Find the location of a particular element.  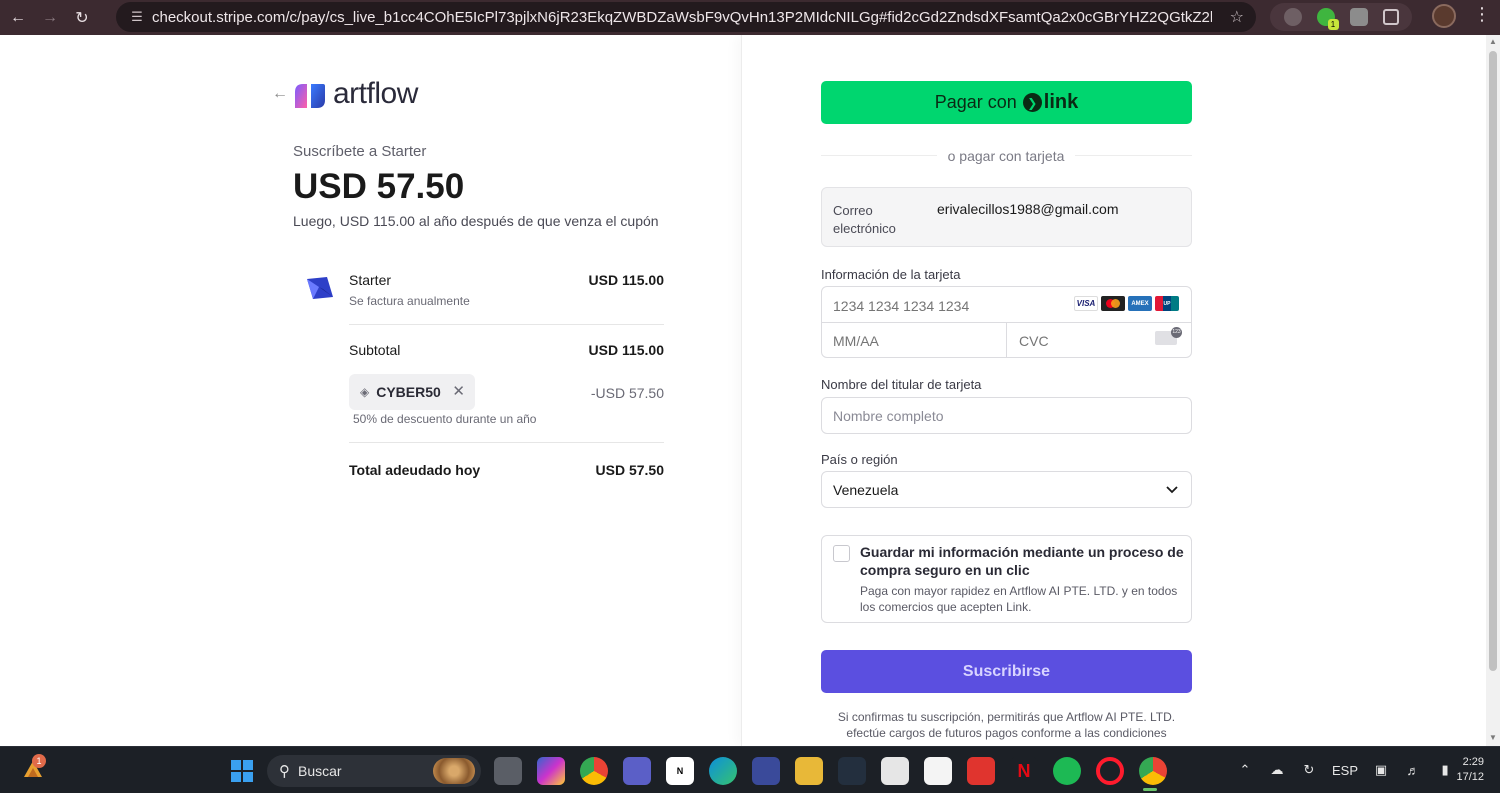

app-icon is located at coordinates (766, 771).